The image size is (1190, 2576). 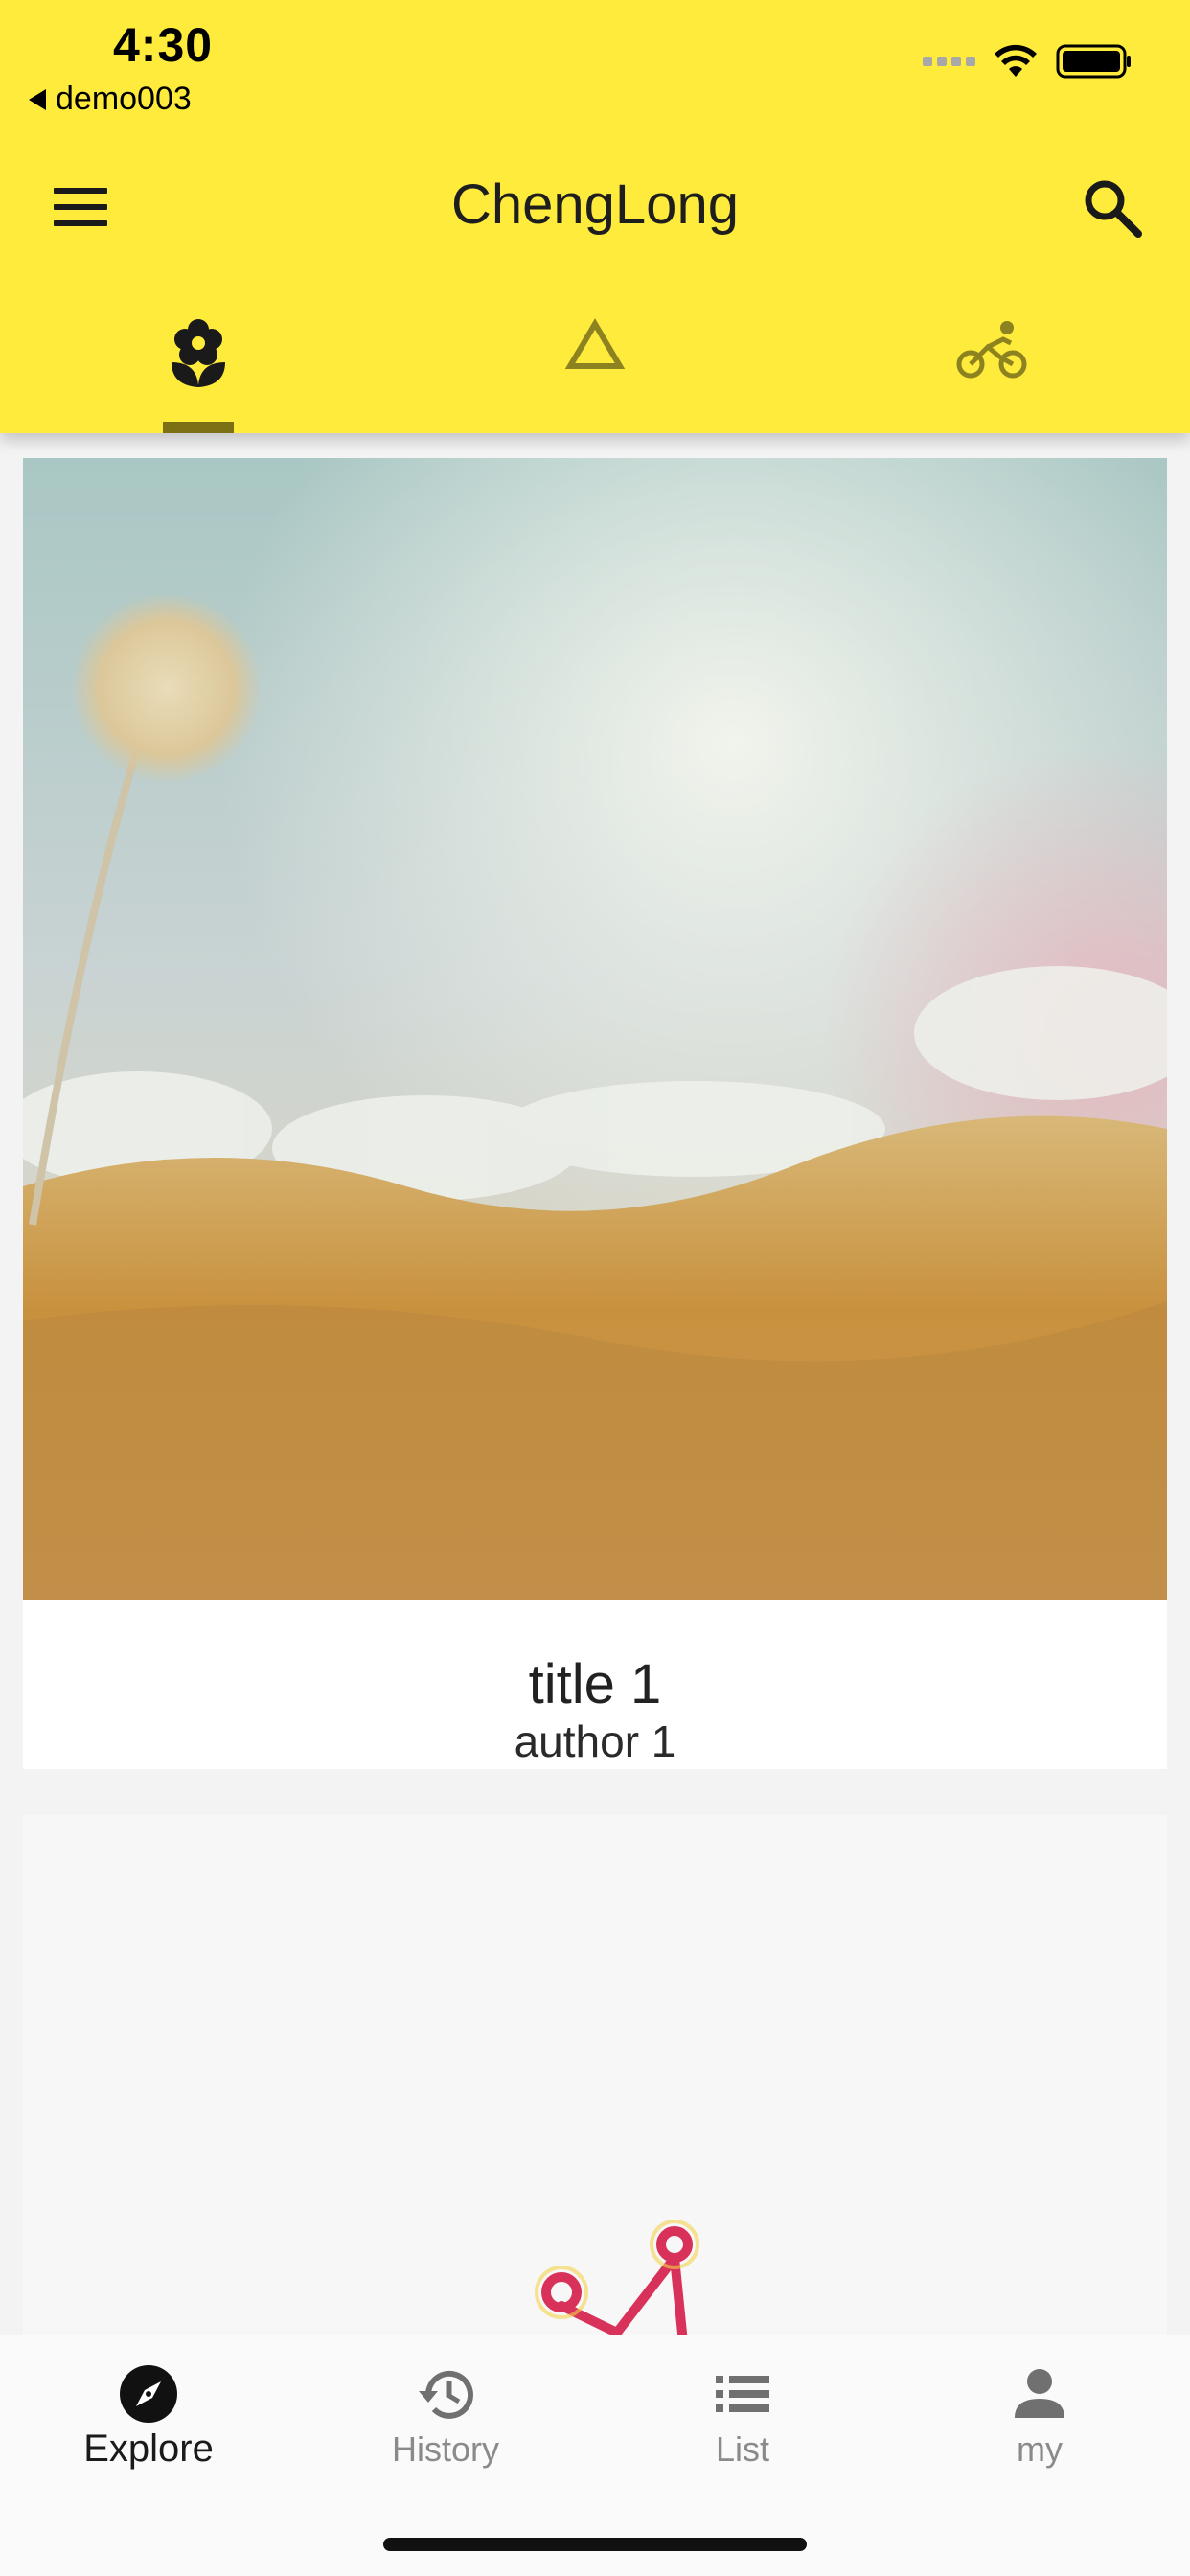 What do you see at coordinates (38, 99) in the screenshot?
I see `back-arrow-icon` at bounding box center [38, 99].